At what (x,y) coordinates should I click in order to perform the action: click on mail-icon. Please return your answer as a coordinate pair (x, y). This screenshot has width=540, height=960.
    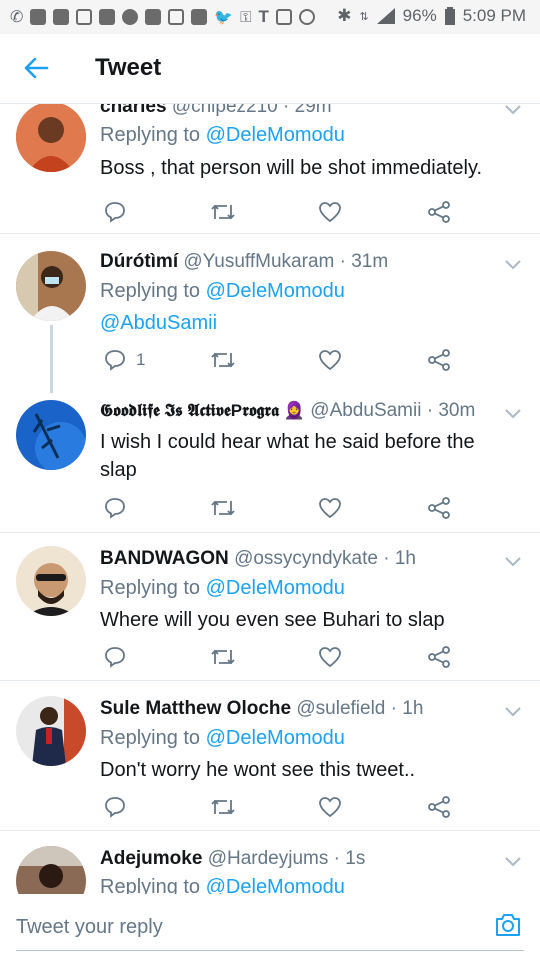
    Looking at the image, I should click on (38, 17).